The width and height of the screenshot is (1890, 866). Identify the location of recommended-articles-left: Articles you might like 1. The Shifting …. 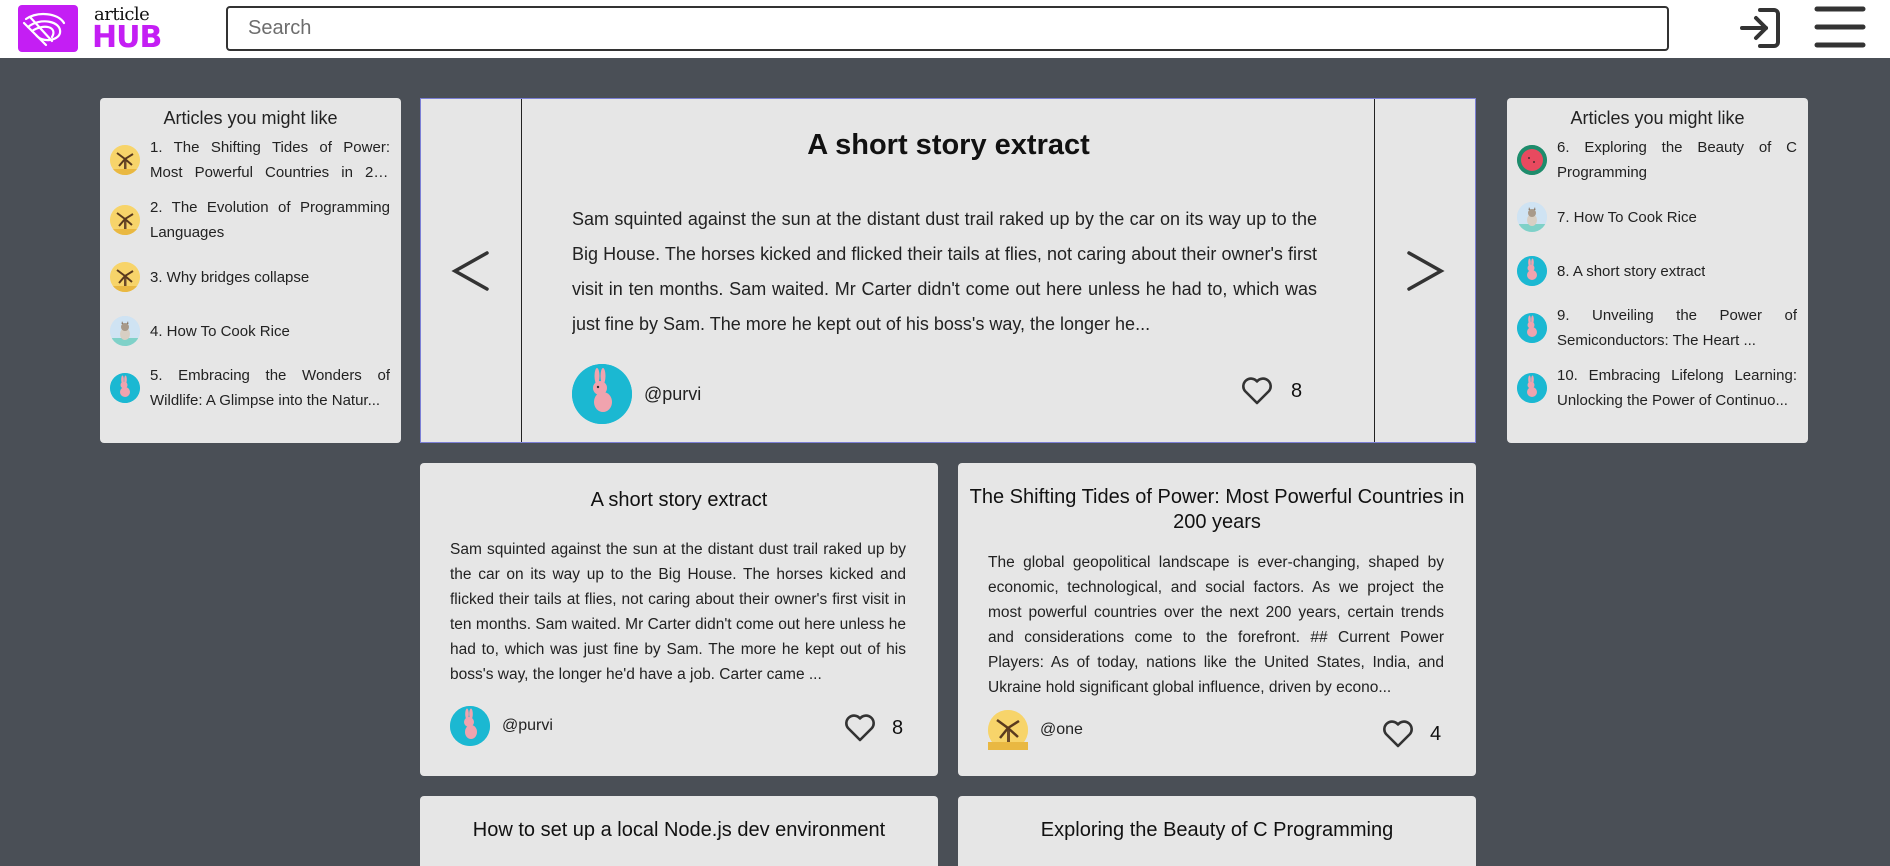
(250, 270).